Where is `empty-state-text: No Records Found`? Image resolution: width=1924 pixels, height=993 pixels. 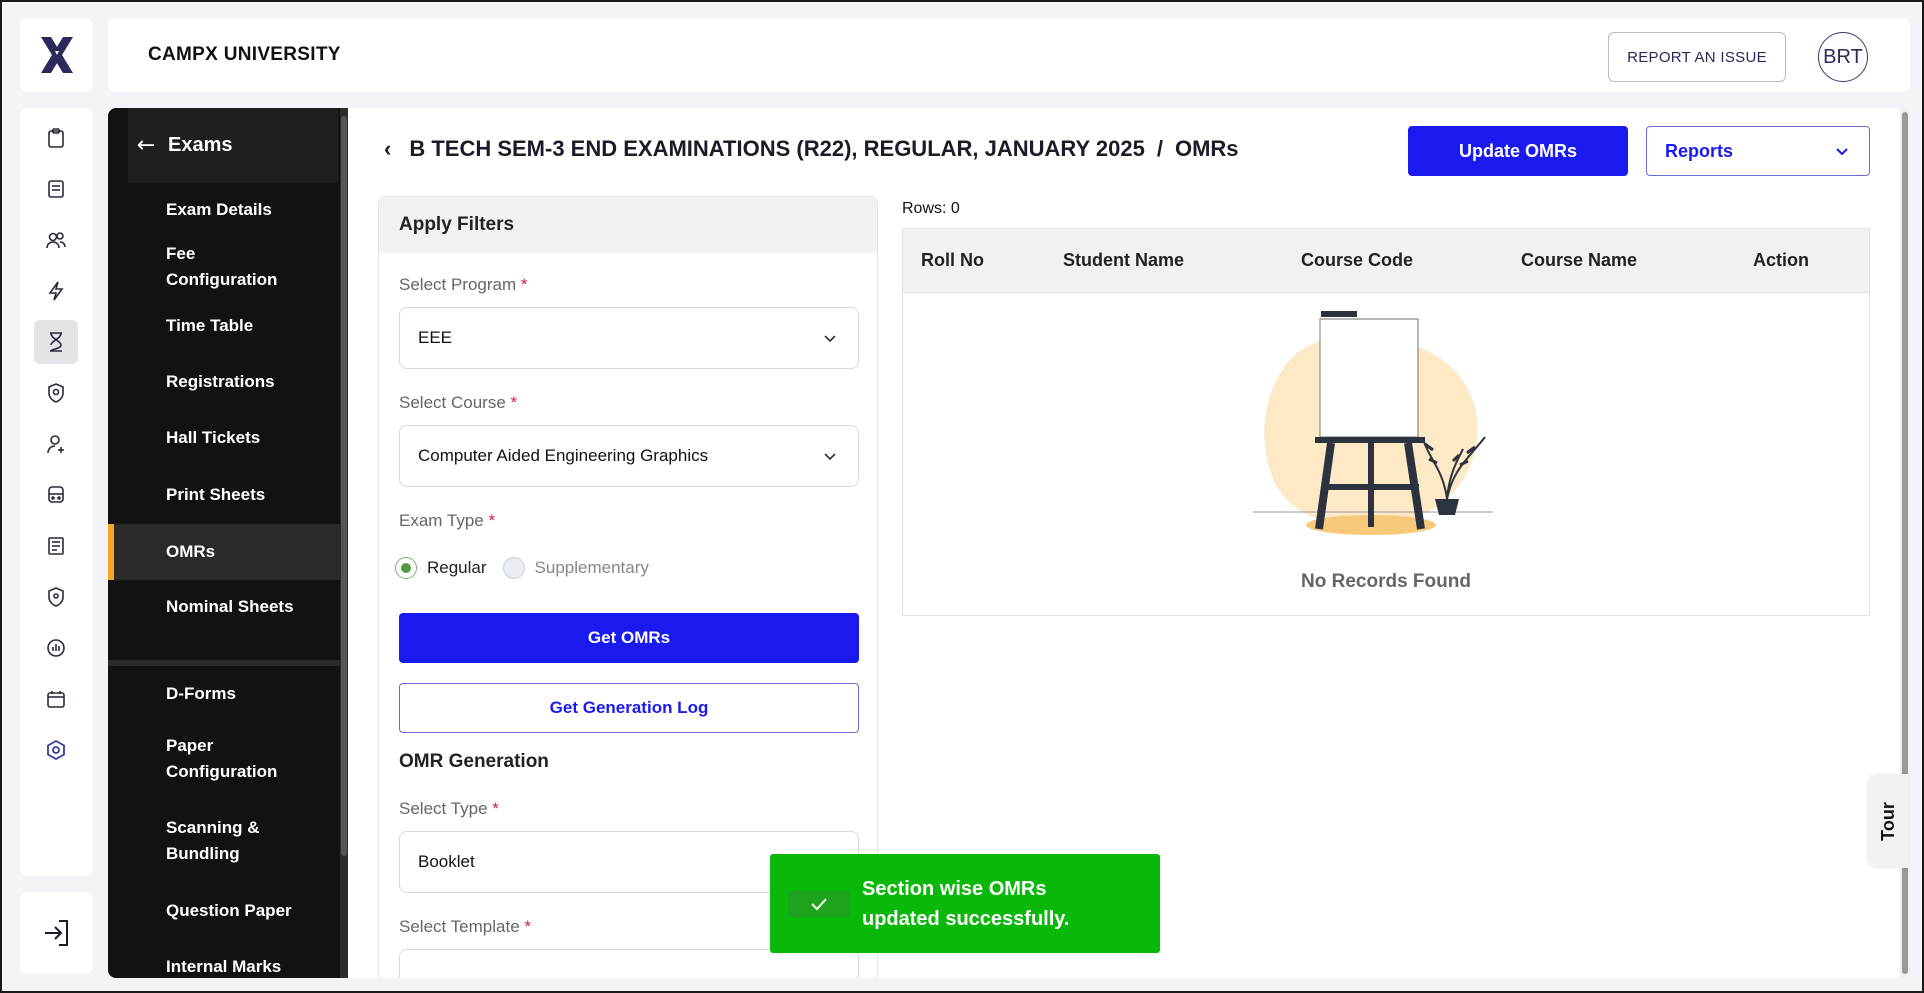
empty-state-text: No Records Found is located at coordinates (1386, 581).